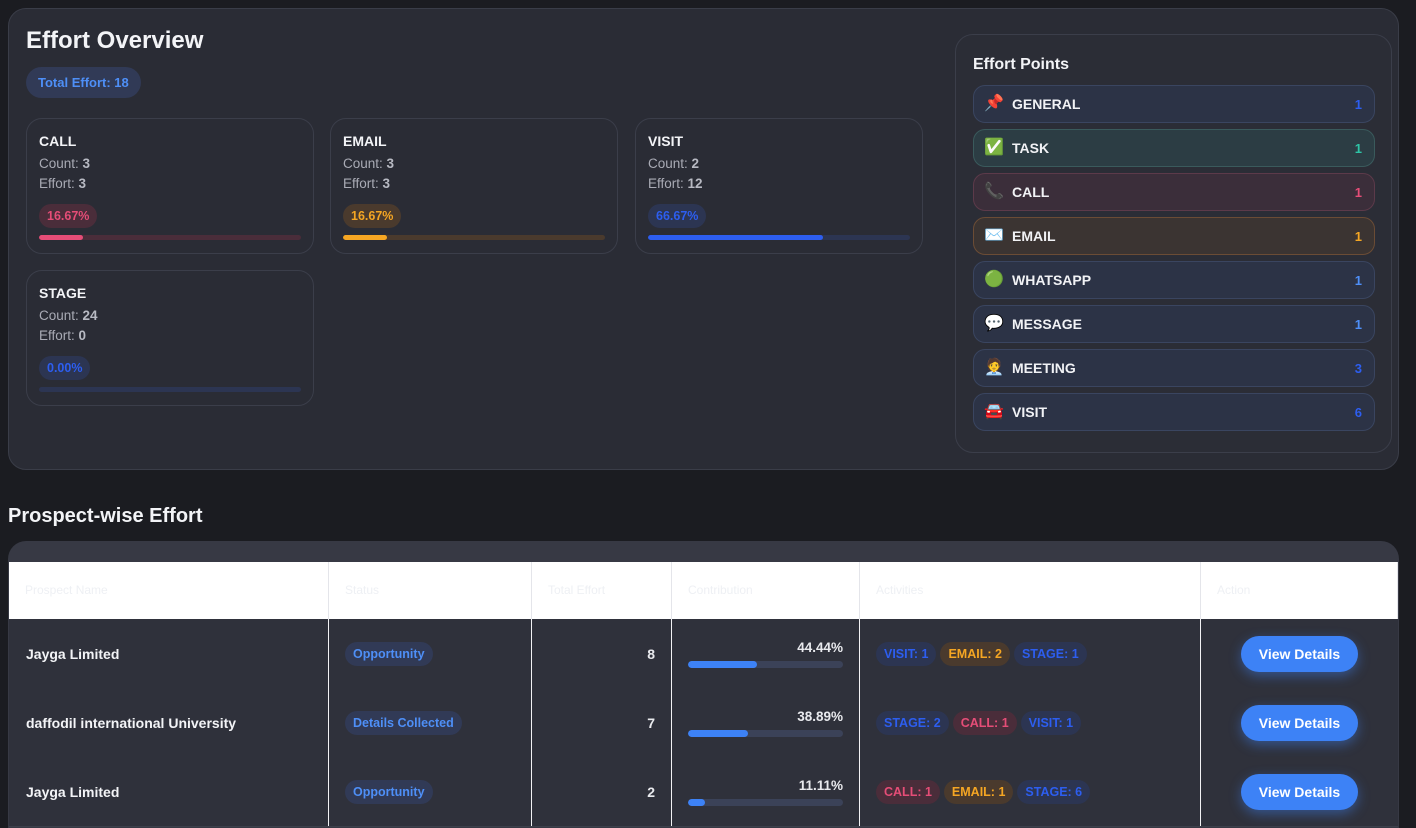 This screenshot has width=1416, height=828. I want to click on activity-chip: STAGE: 1, so click(1050, 654).